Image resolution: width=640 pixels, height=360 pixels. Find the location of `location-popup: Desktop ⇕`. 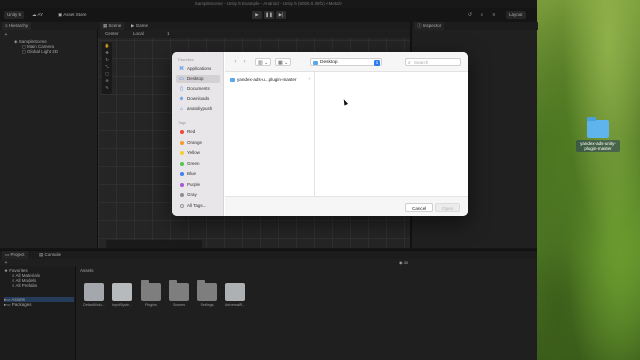

location-popup: Desktop ⇕ is located at coordinates (346, 62).